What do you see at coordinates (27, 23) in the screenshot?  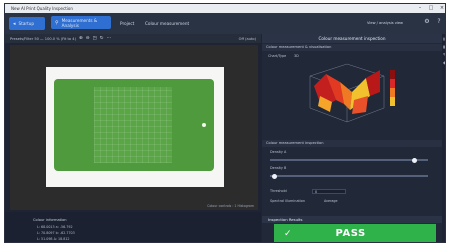 I see `startup-button: ◂ Startup` at bounding box center [27, 23].